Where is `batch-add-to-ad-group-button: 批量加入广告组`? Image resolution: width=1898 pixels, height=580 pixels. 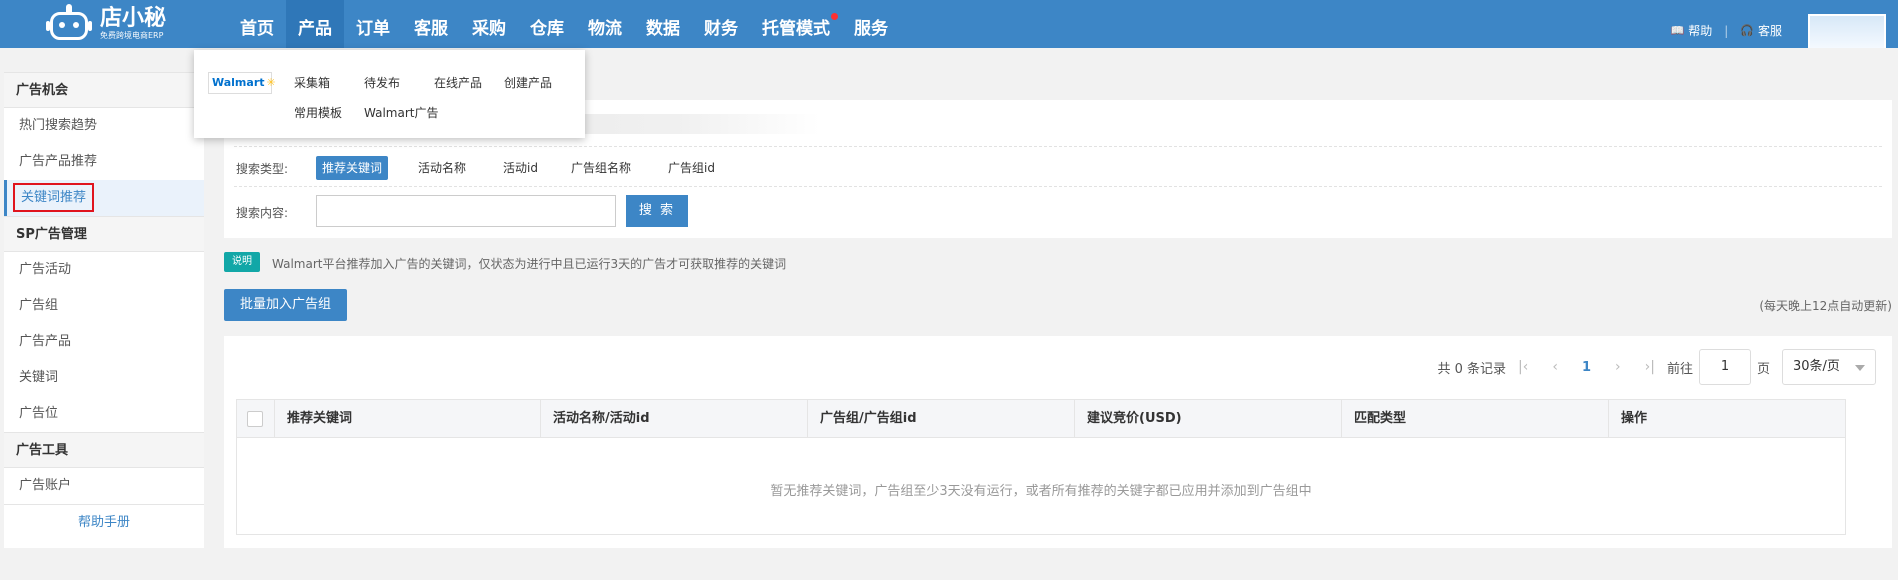
batch-add-to-ad-group-button: 批量加入广告组 is located at coordinates (285, 305).